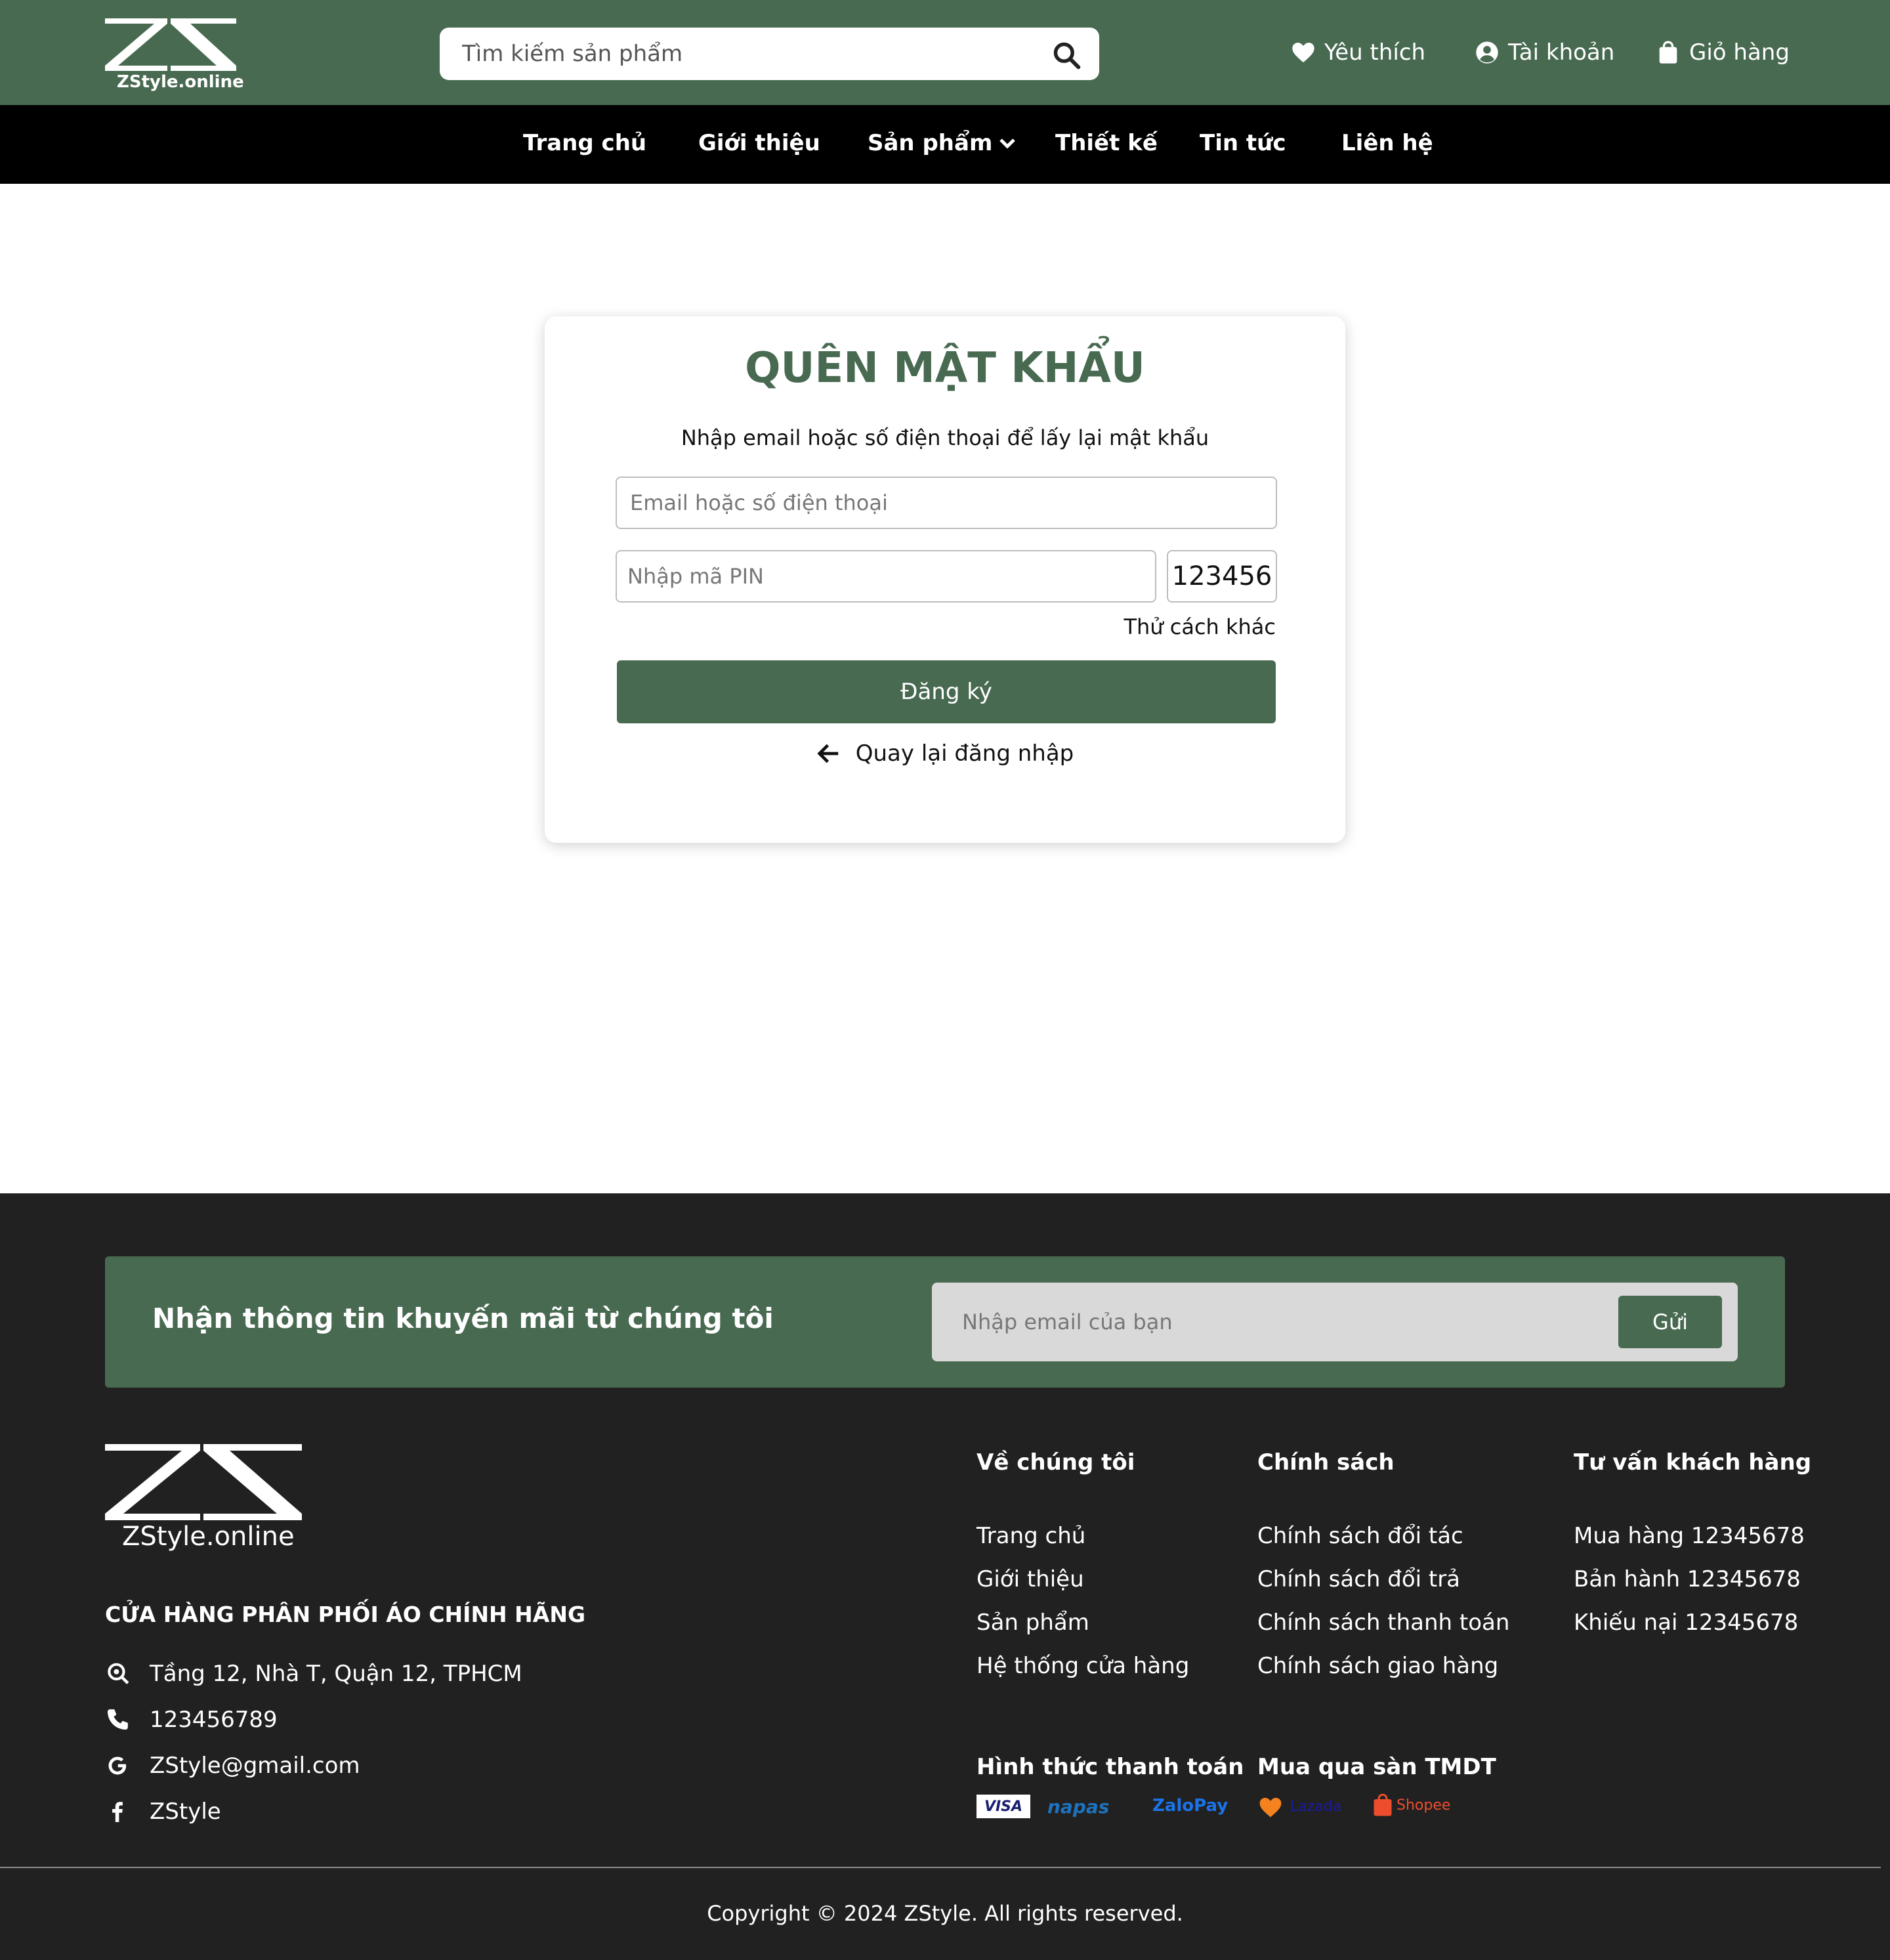 Image resolution: width=1890 pixels, height=1960 pixels. I want to click on cart-label: Giỏ hàng, so click(1739, 52).